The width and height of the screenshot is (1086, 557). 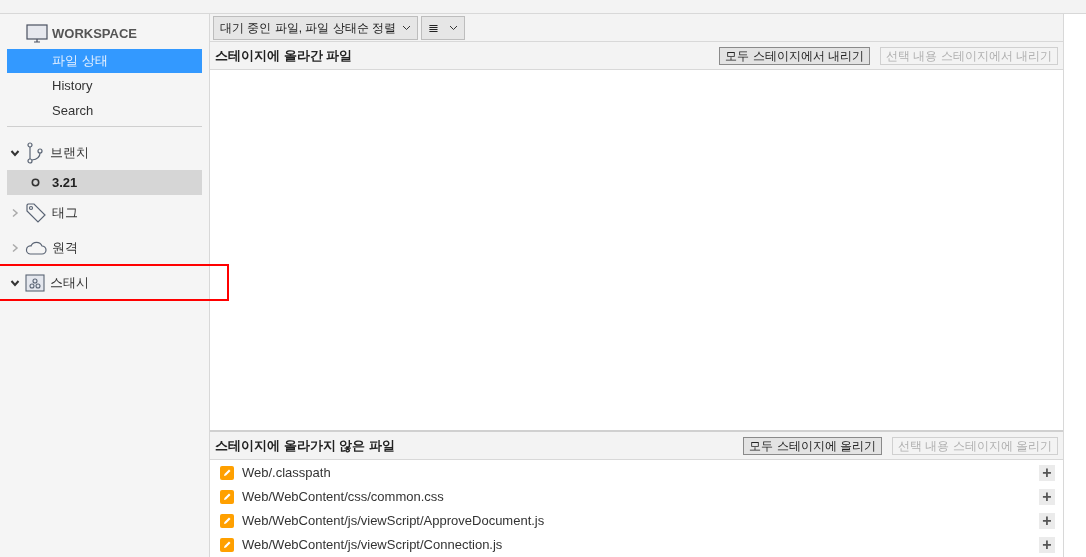 I want to click on section-label: 스태시, so click(x=69, y=282).